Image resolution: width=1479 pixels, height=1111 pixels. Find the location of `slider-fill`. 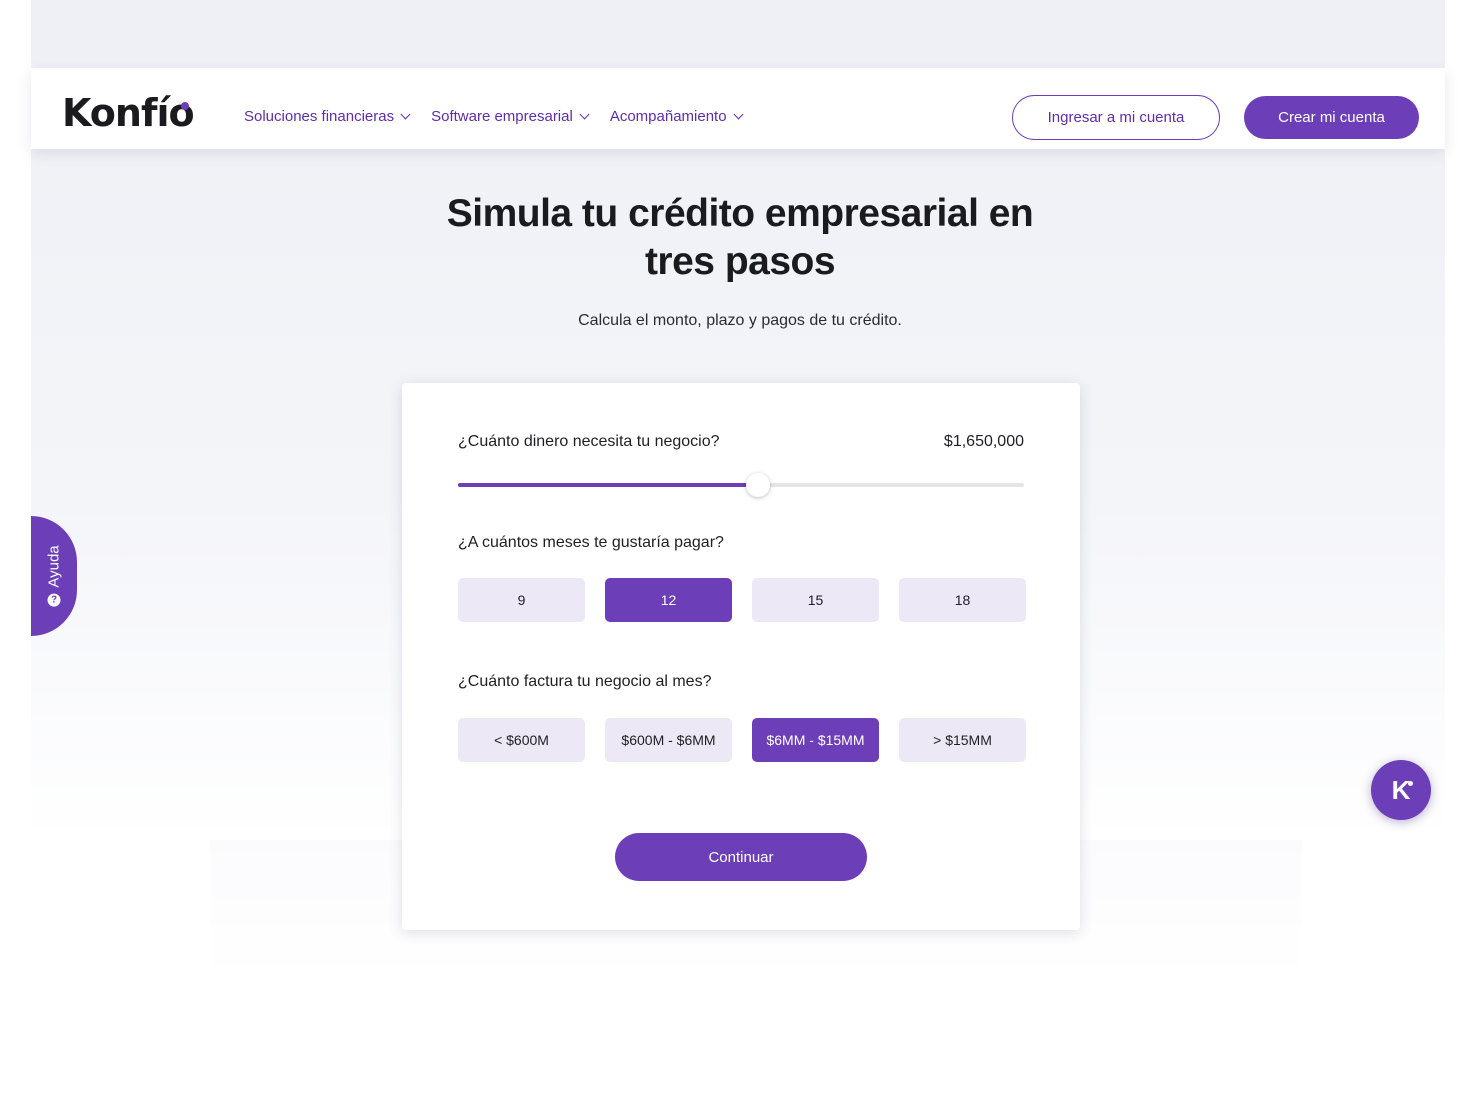

slider-fill is located at coordinates (608, 485).